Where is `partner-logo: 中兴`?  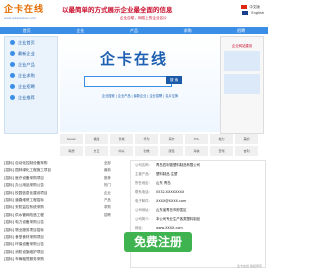 partner-logo: 中兴 is located at coordinates (121, 151).